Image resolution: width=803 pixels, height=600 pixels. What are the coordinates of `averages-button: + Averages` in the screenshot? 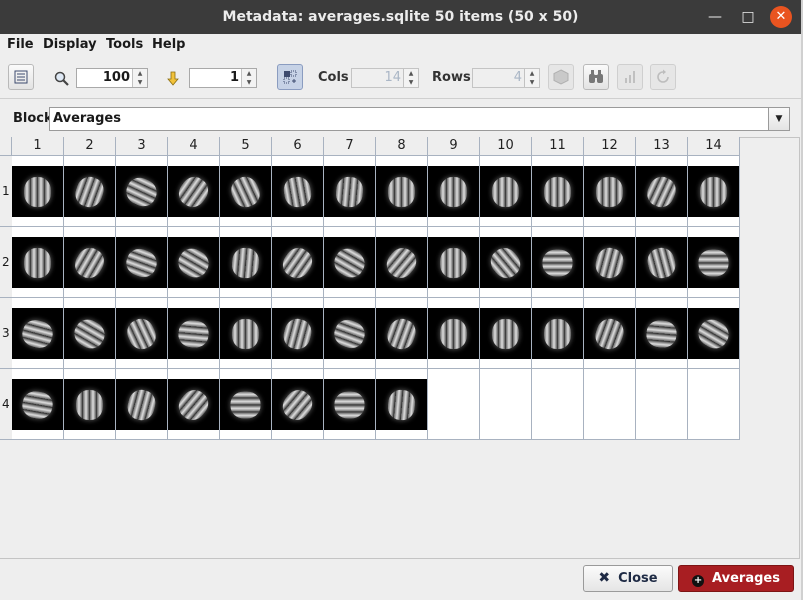 It's located at (736, 578).